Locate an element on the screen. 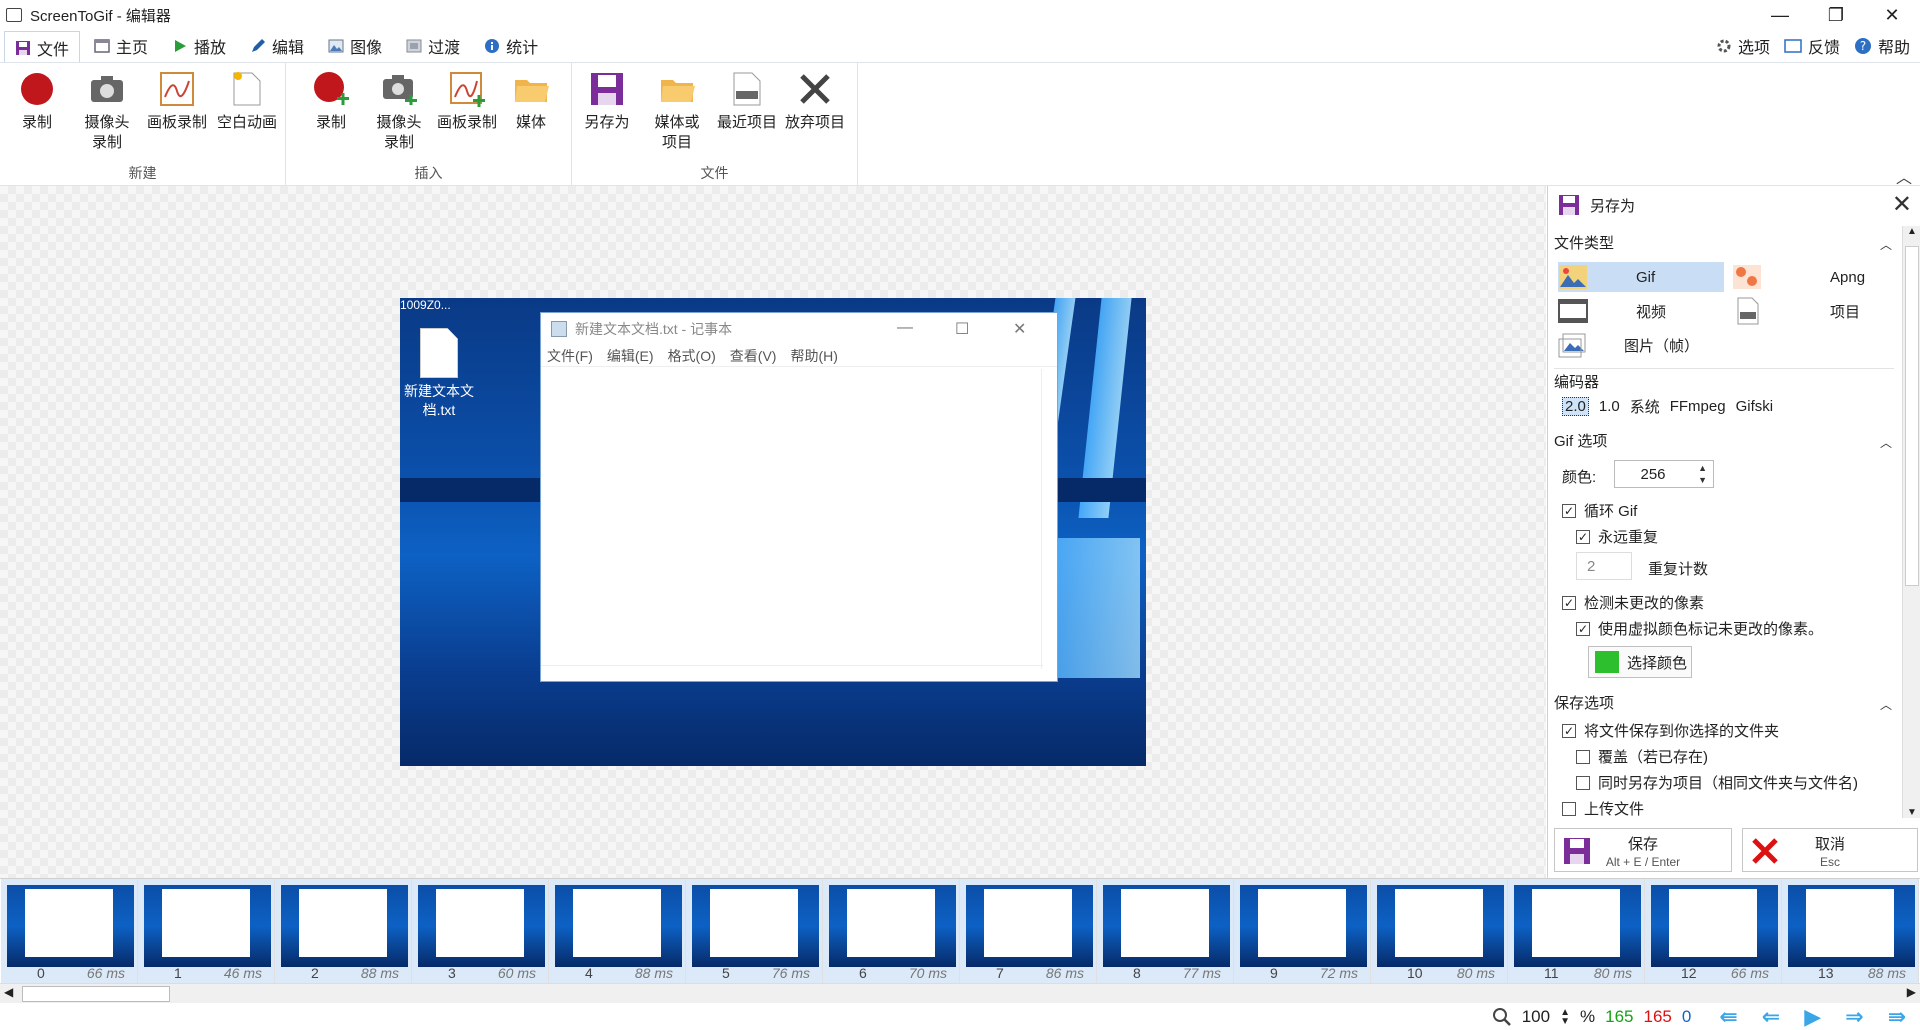  help-link: ? 帮助 is located at coordinates (1882, 46).